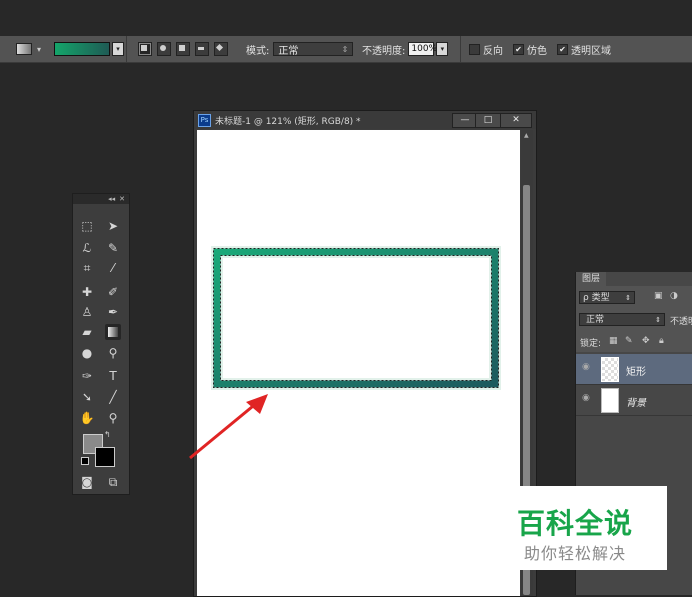 The height and width of the screenshot is (597, 692). What do you see at coordinates (313, 49) in the screenshot?
I see `mode-select: 正常 ⇕` at bounding box center [313, 49].